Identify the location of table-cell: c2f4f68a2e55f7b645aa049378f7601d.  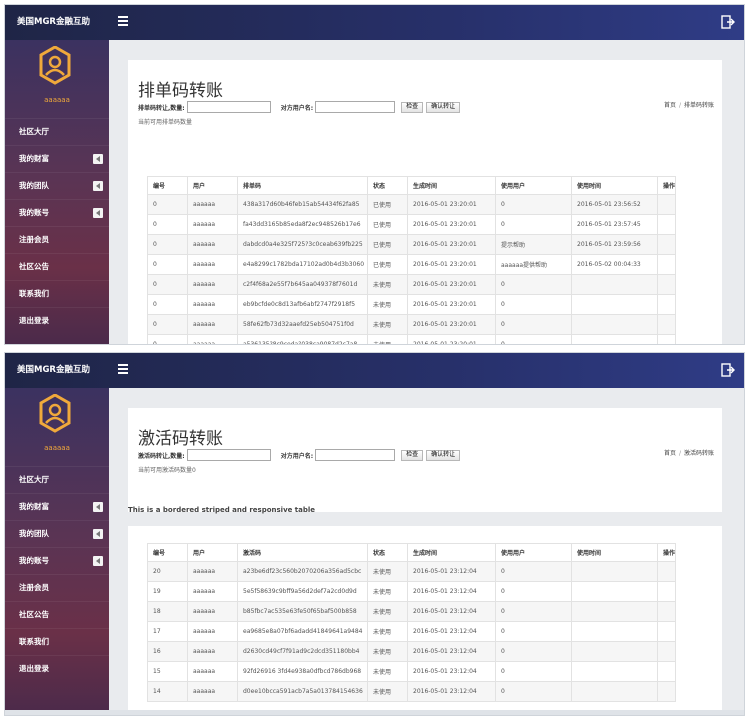
(302, 284).